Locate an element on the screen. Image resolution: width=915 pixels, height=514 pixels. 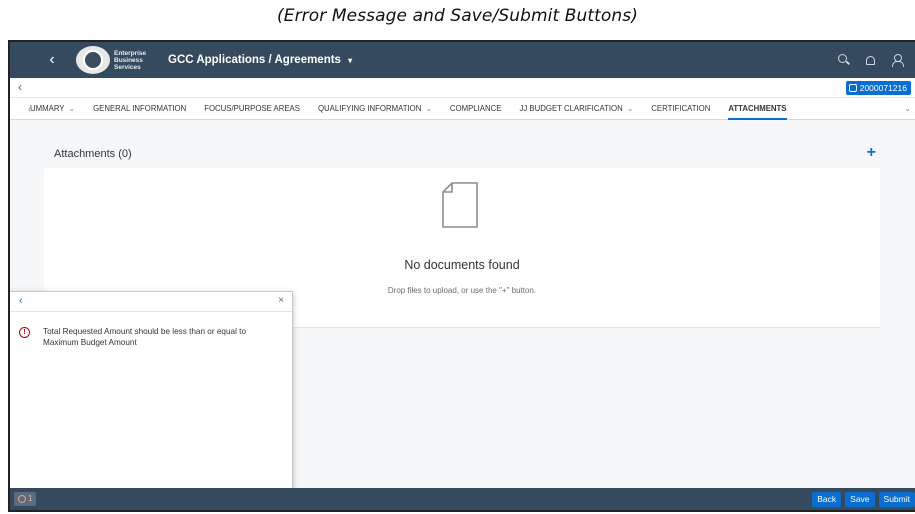
shell-actions is located at coordinates (871, 60).